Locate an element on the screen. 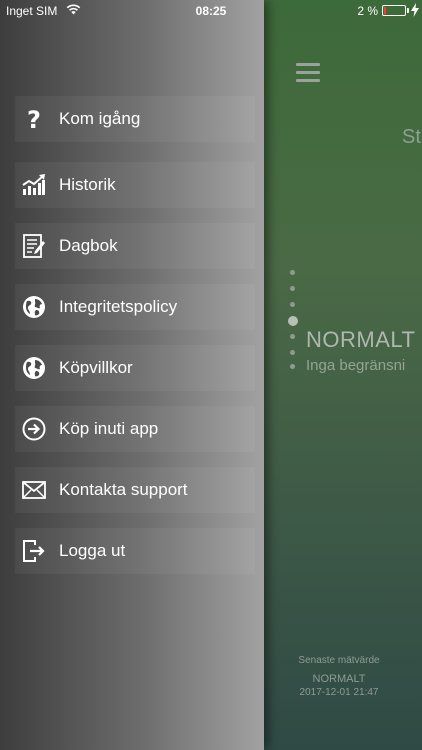 This screenshot has width=422, height=750. hamburger-menu-icon is located at coordinates (308, 73).